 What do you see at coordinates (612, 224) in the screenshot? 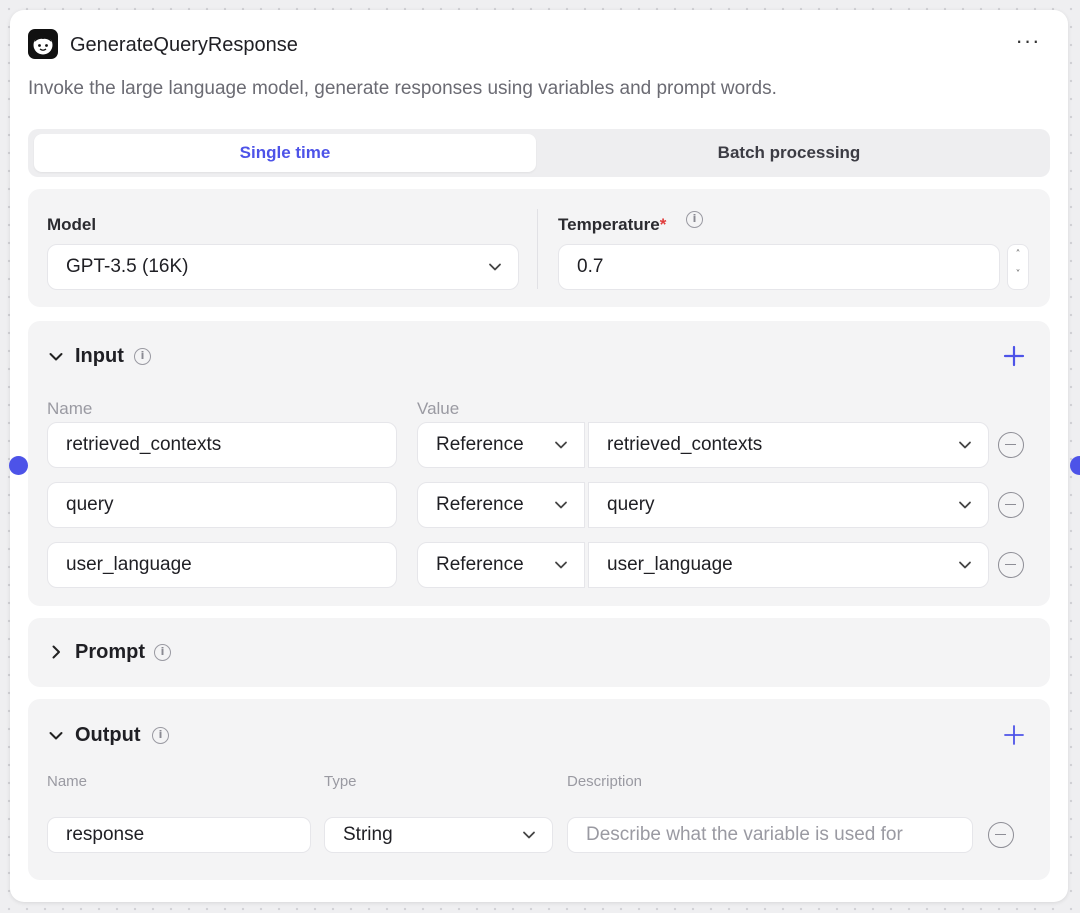
I see `temperature-label: Temperature*` at bounding box center [612, 224].